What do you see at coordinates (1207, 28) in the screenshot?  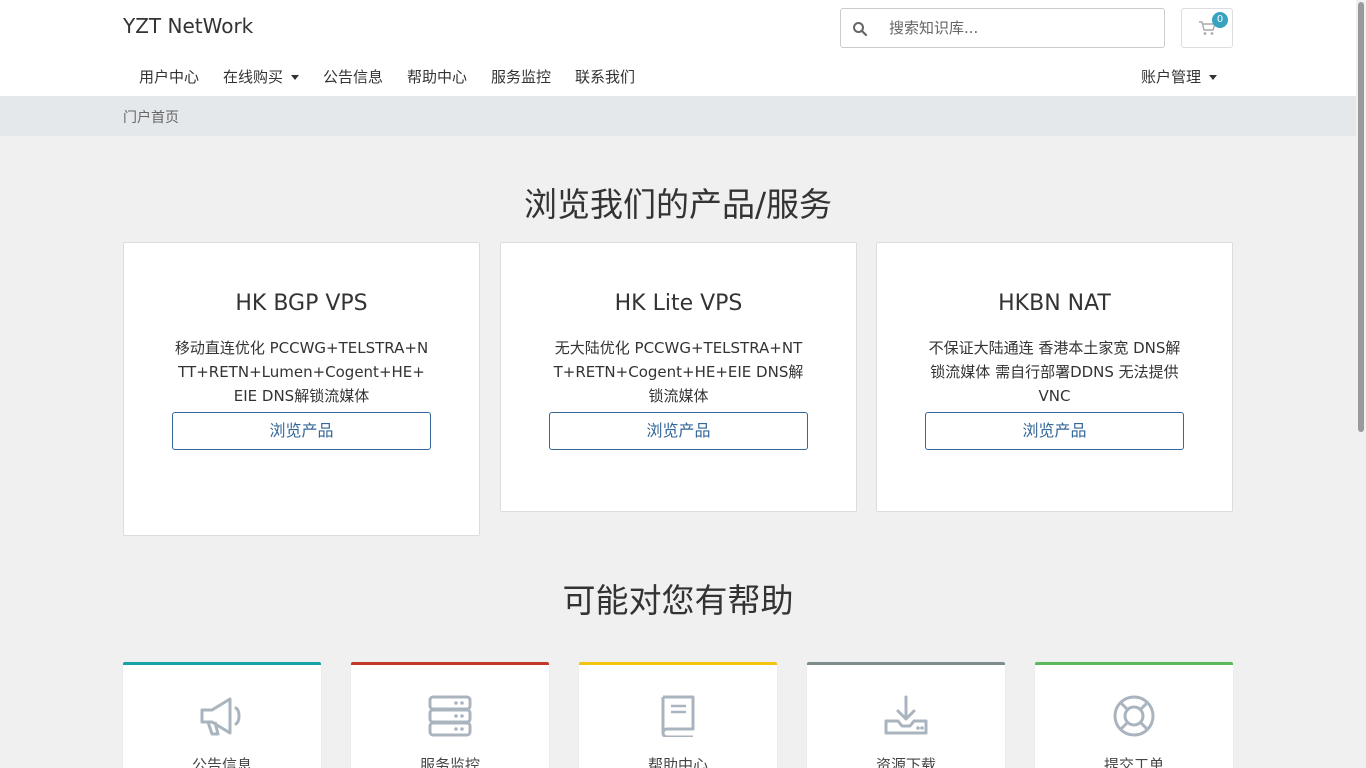 I see `cart-button: 0` at bounding box center [1207, 28].